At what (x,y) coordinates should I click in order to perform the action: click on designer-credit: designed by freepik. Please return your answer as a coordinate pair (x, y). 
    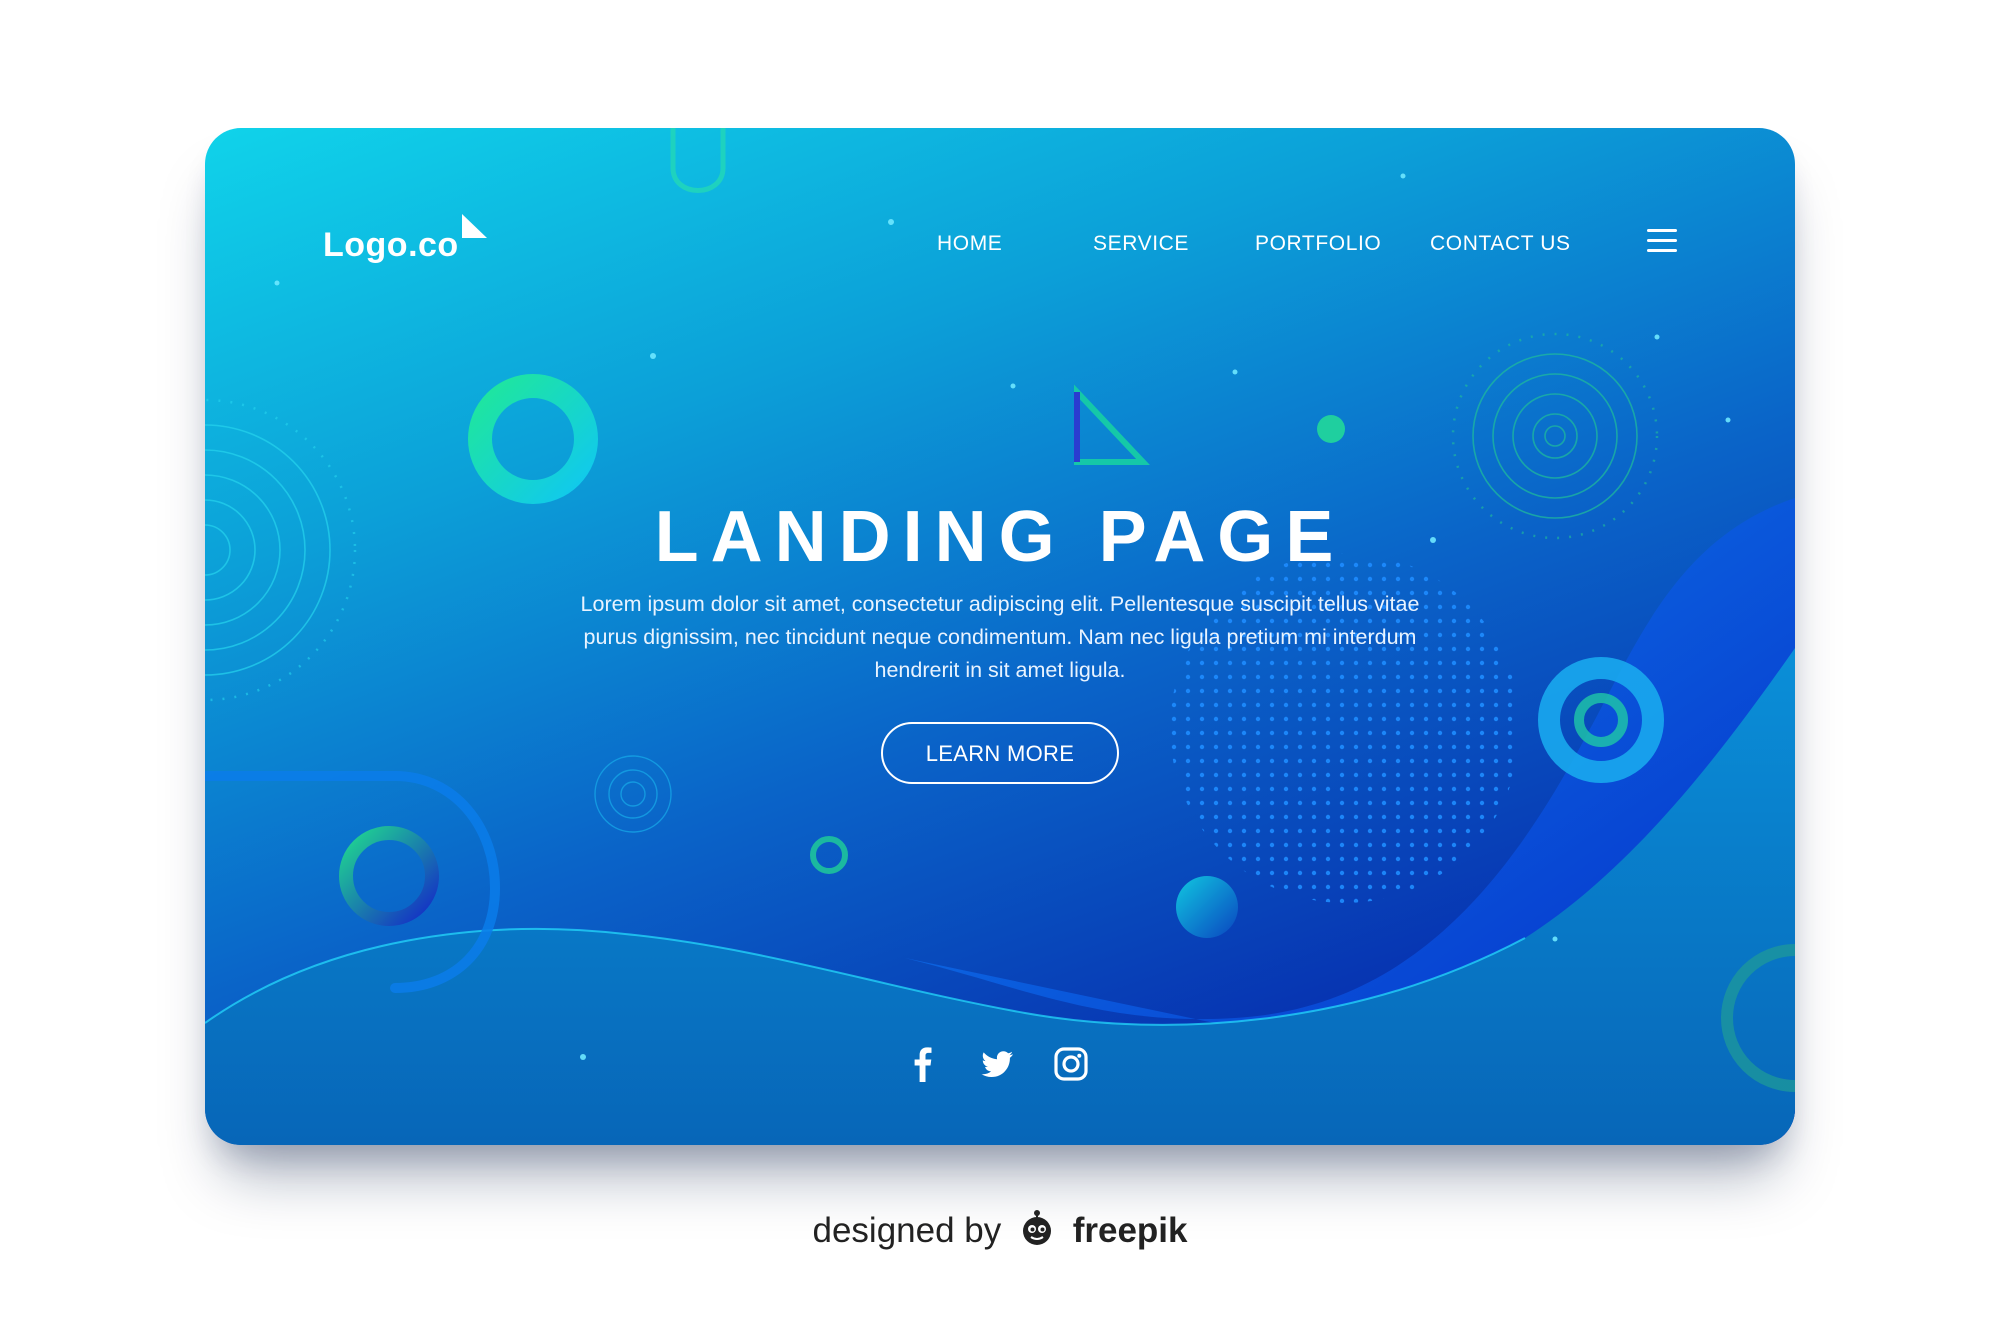
    Looking at the image, I should click on (1000, 1229).